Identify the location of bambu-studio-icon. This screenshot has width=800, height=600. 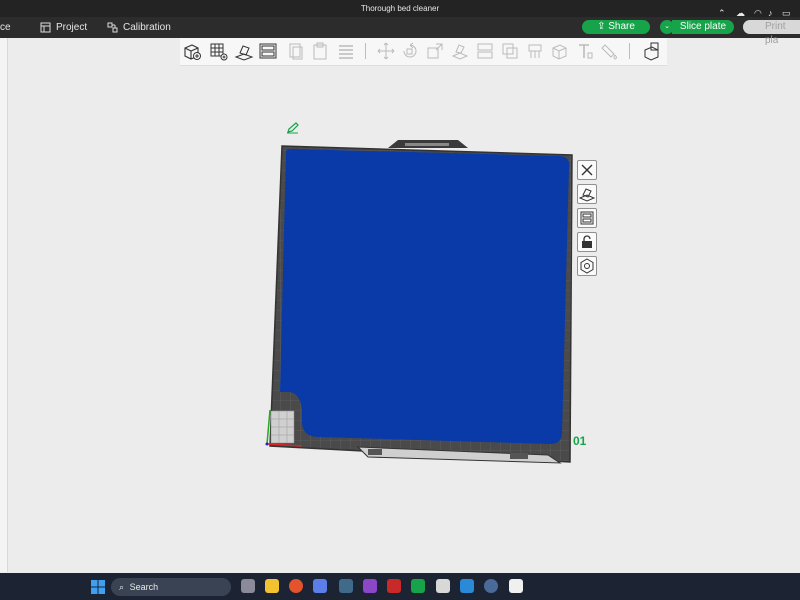
(418, 586).